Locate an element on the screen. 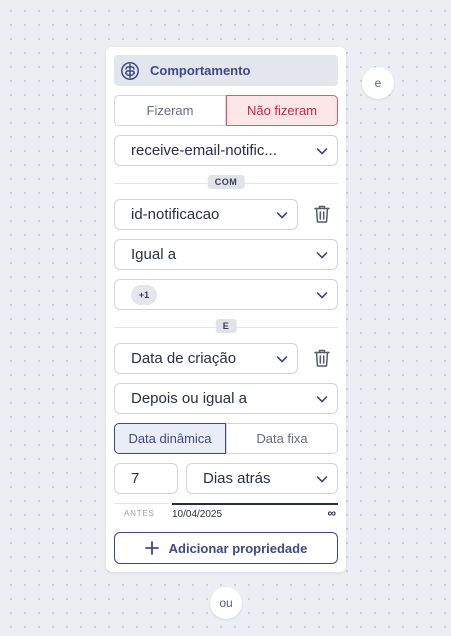 This screenshot has height=636, width=451. add-property-button: Adicionar propriedade is located at coordinates (226, 548).